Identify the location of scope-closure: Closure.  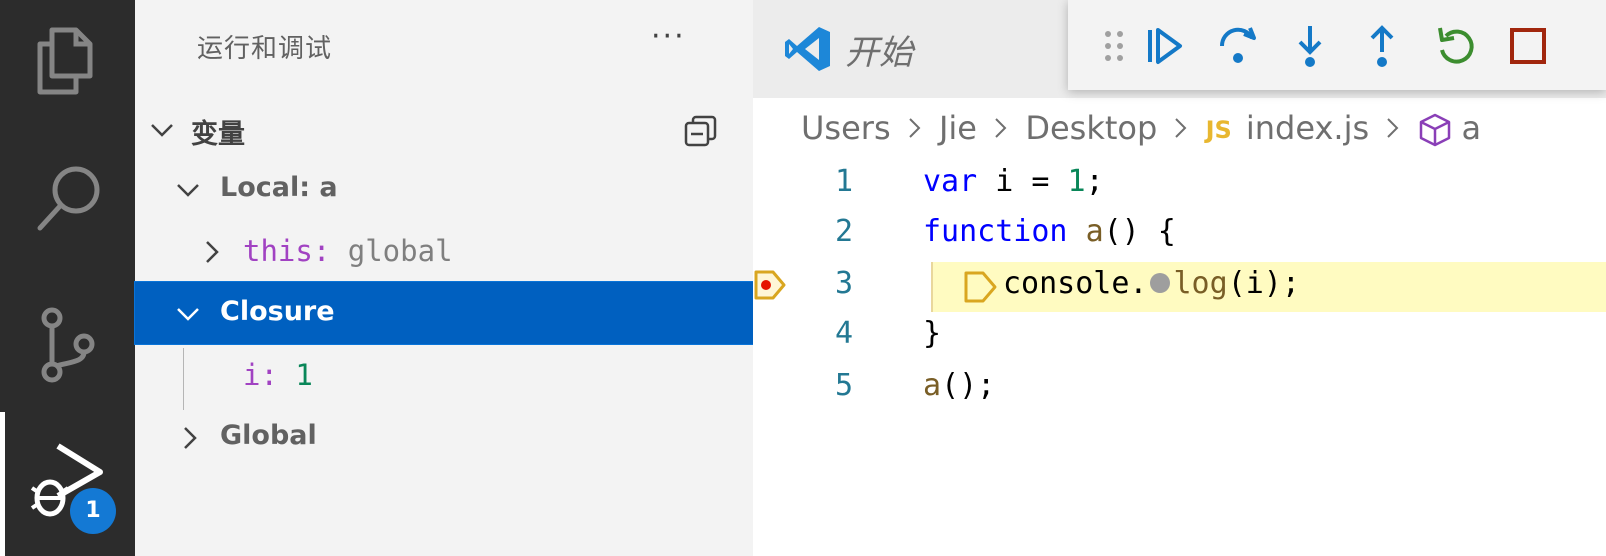
(444, 313).